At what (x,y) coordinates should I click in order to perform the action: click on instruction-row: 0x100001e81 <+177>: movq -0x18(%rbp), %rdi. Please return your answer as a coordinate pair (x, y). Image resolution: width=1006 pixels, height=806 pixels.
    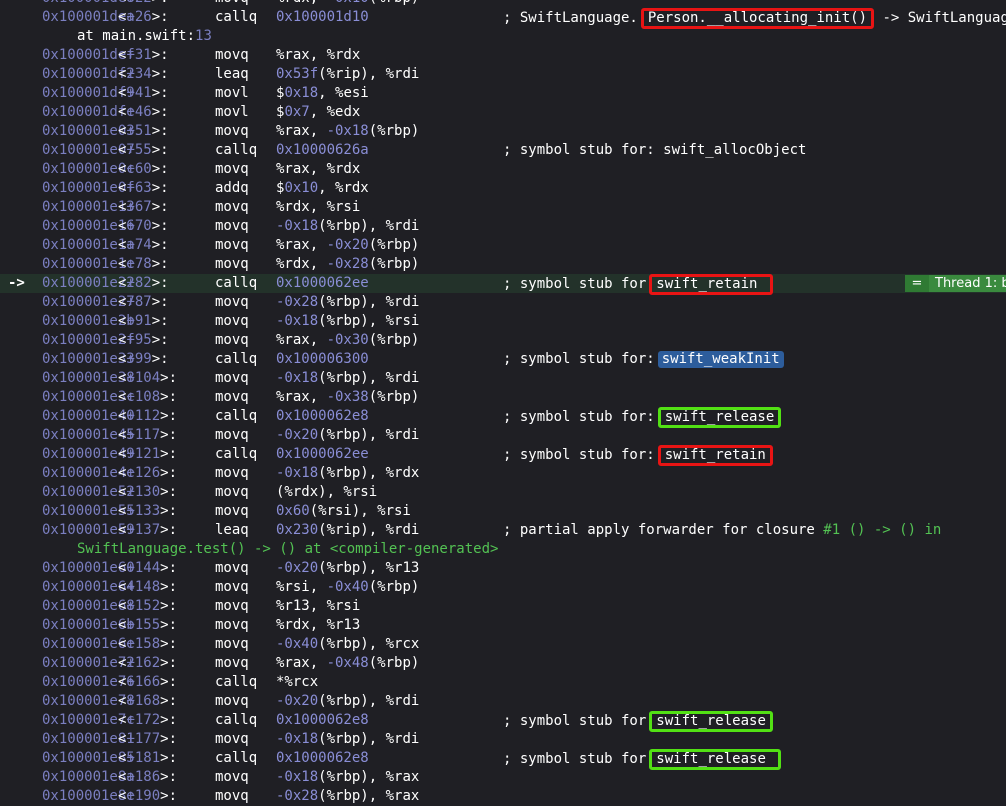
    Looking at the image, I should click on (503, 739).